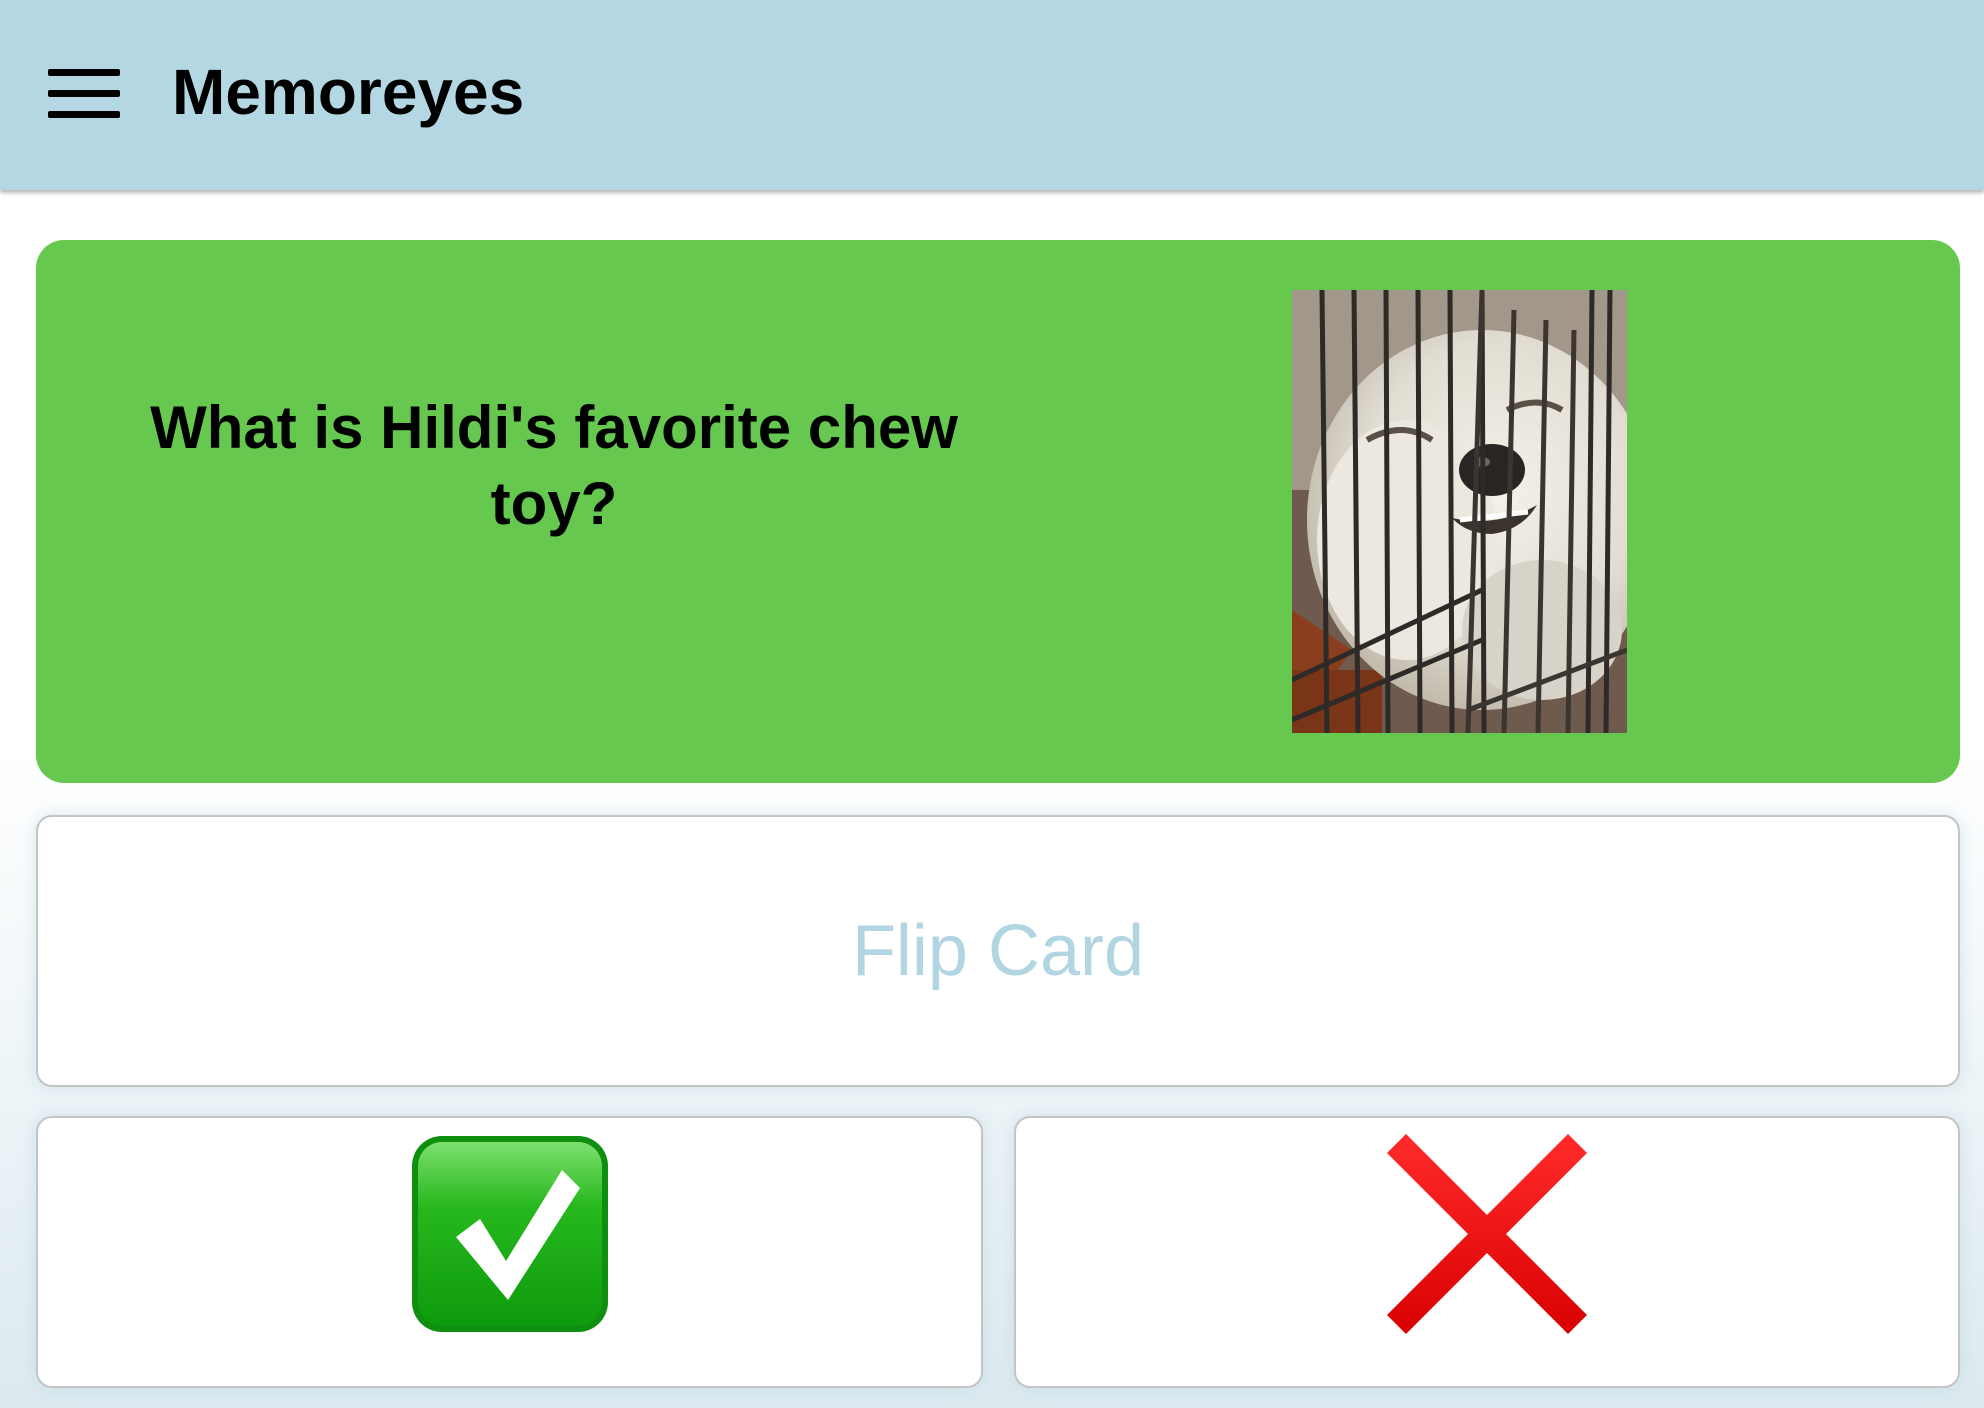  I want to click on hamburger-menu-icon, so click(84, 94).